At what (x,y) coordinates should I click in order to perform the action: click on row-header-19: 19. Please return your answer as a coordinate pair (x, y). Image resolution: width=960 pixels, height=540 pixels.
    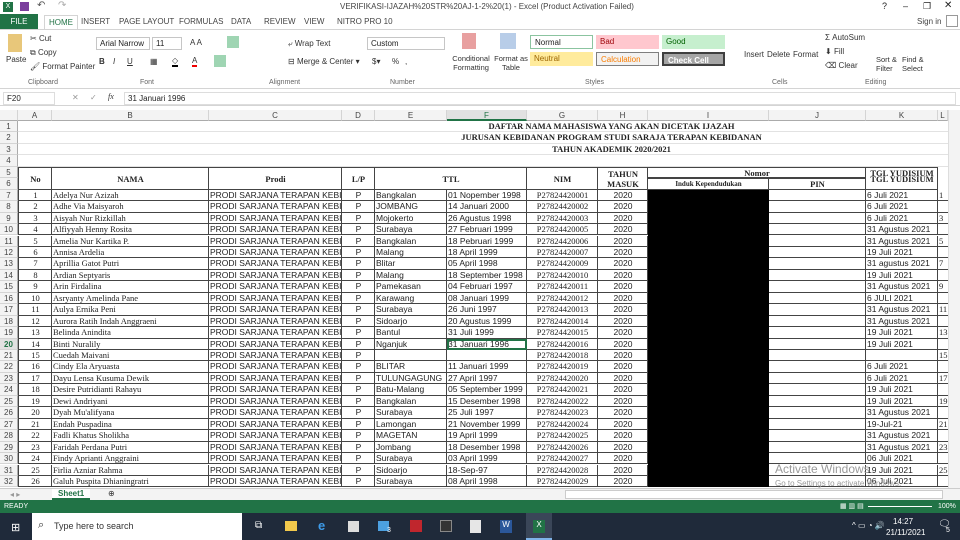
    Looking at the image, I should click on (9, 333).